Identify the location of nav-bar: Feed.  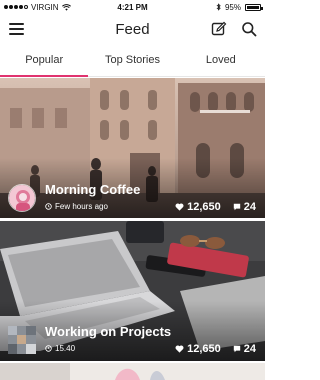
(132, 29).